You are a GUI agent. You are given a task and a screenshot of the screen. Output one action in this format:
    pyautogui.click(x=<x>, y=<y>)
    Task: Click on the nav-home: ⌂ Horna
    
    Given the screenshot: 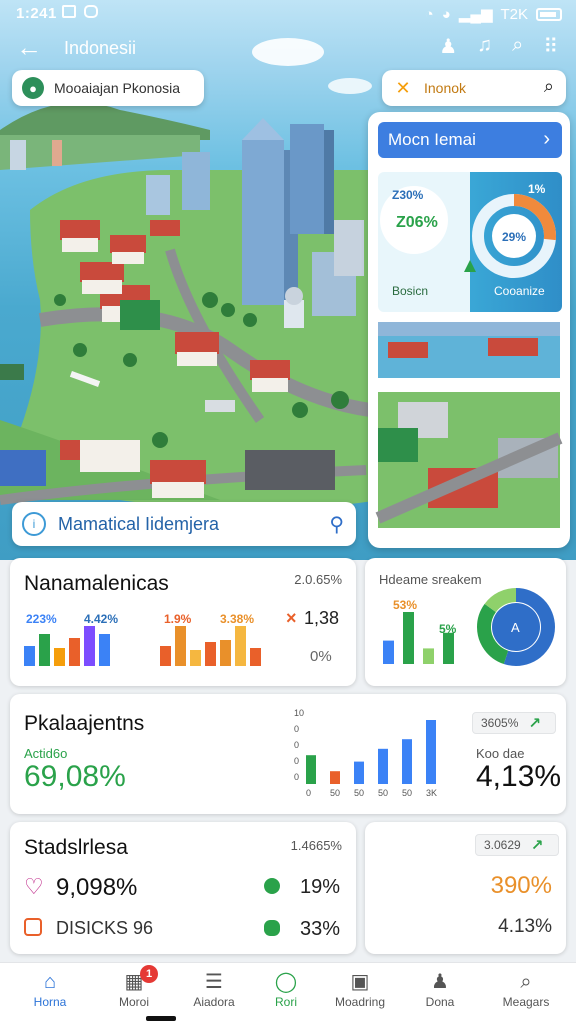 What is the action you would take?
    pyautogui.click(x=50, y=989)
    